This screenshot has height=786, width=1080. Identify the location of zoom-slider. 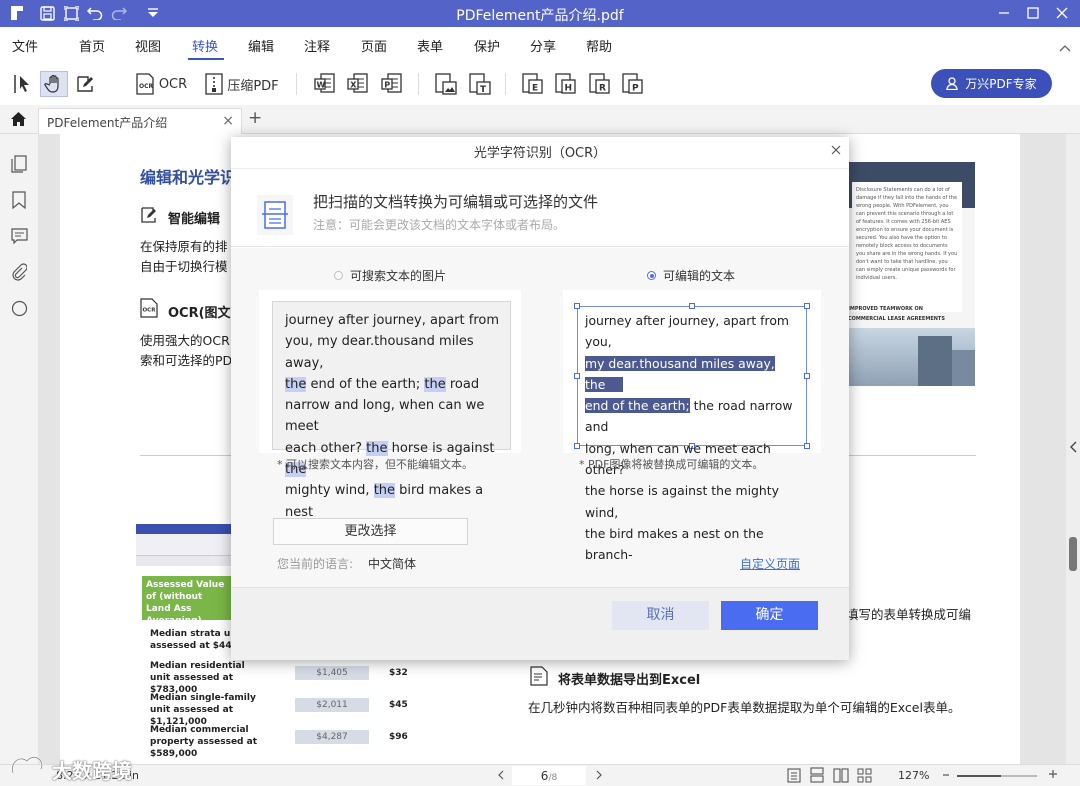
(997, 776).